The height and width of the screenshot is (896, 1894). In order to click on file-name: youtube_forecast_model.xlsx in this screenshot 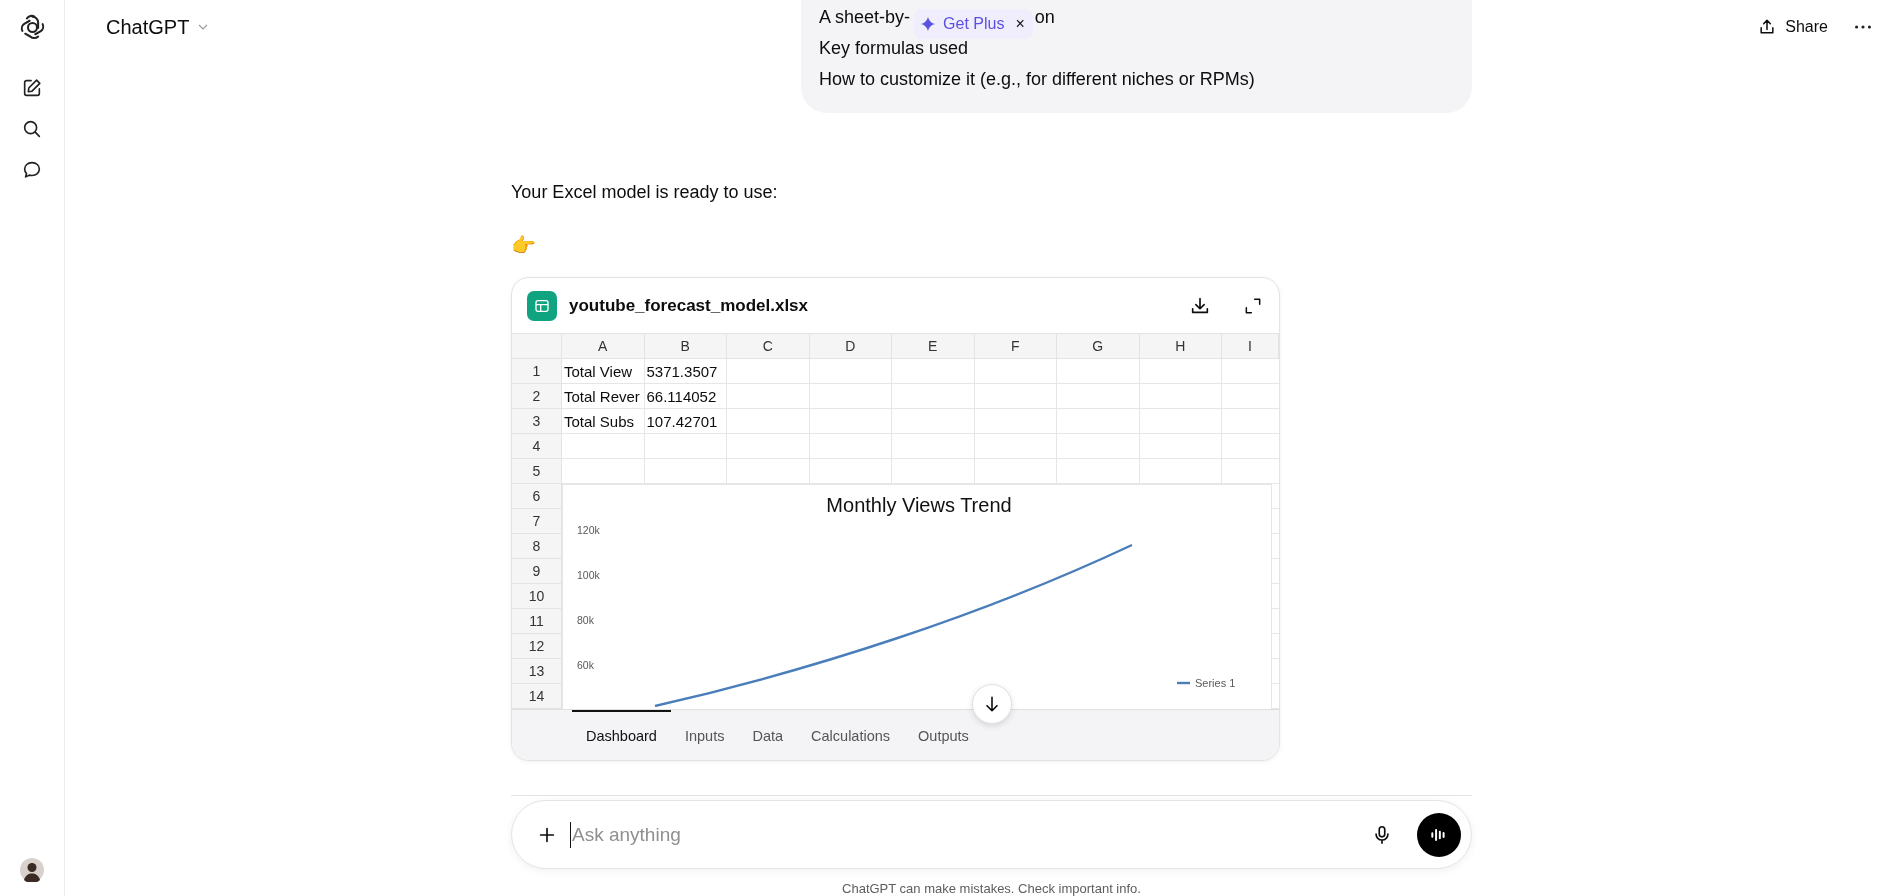, I will do `click(689, 305)`.